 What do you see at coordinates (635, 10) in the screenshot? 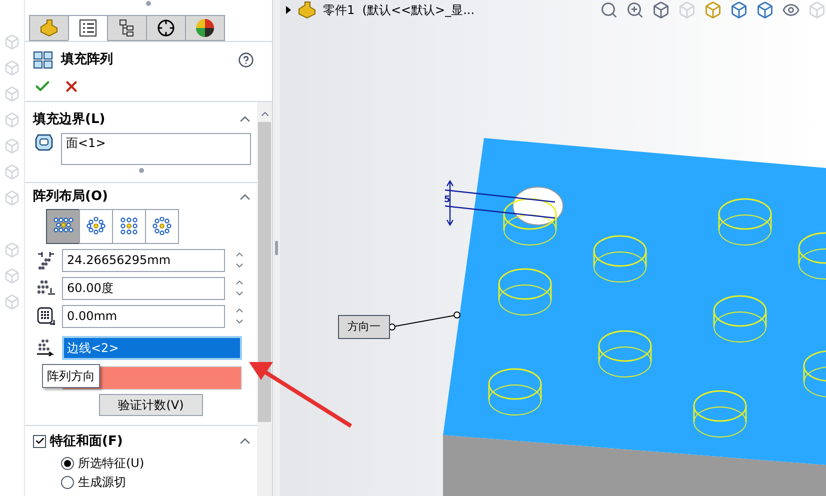
I see `zoom-area-icon` at bounding box center [635, 10].